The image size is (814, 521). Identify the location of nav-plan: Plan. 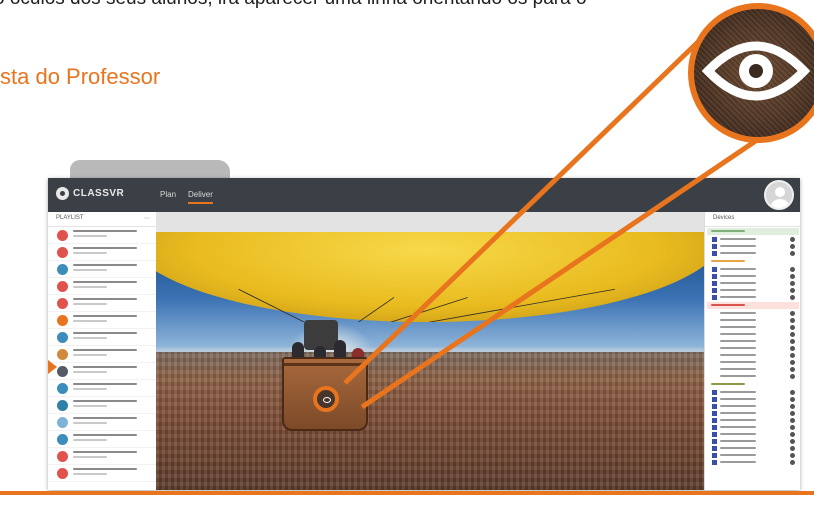
(168, 194).